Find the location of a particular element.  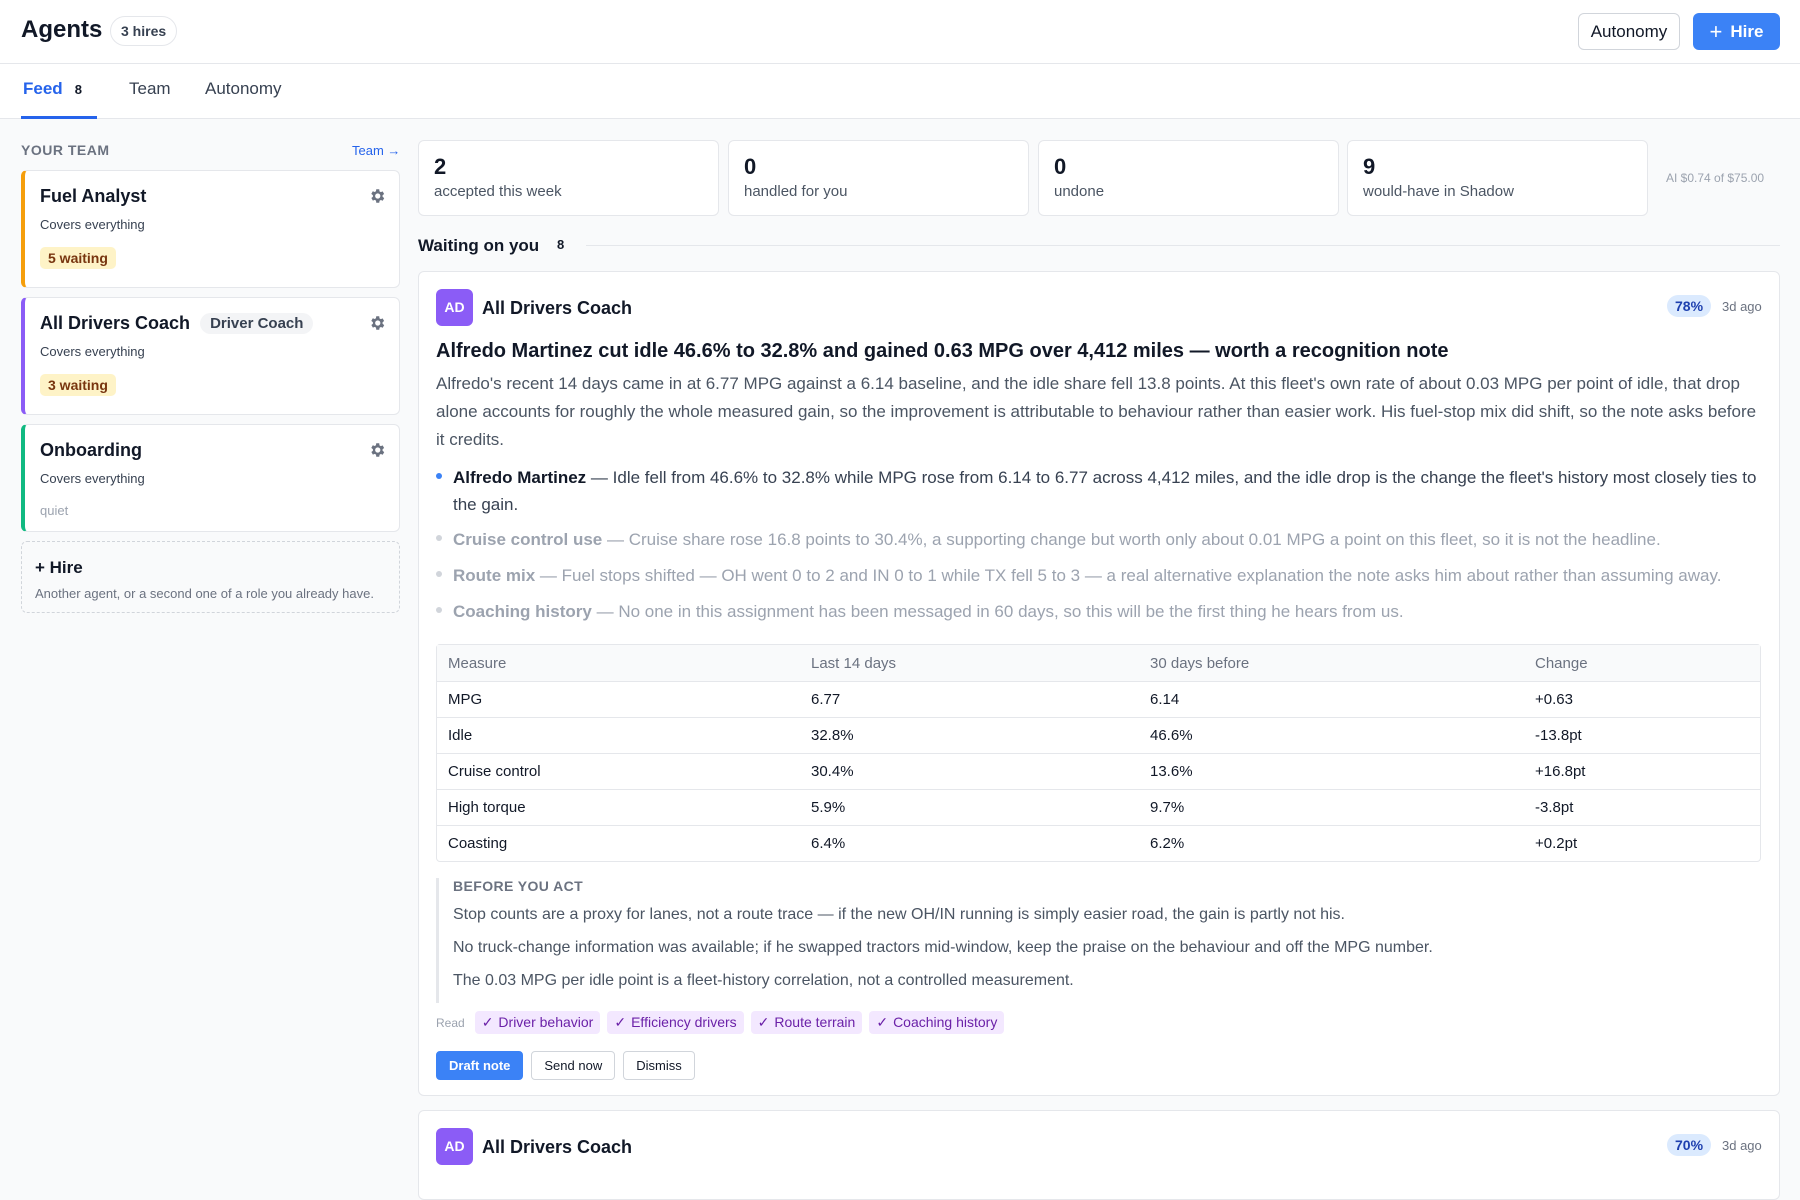

tab-feed-count: 8 is located at coordinates (78, 89).